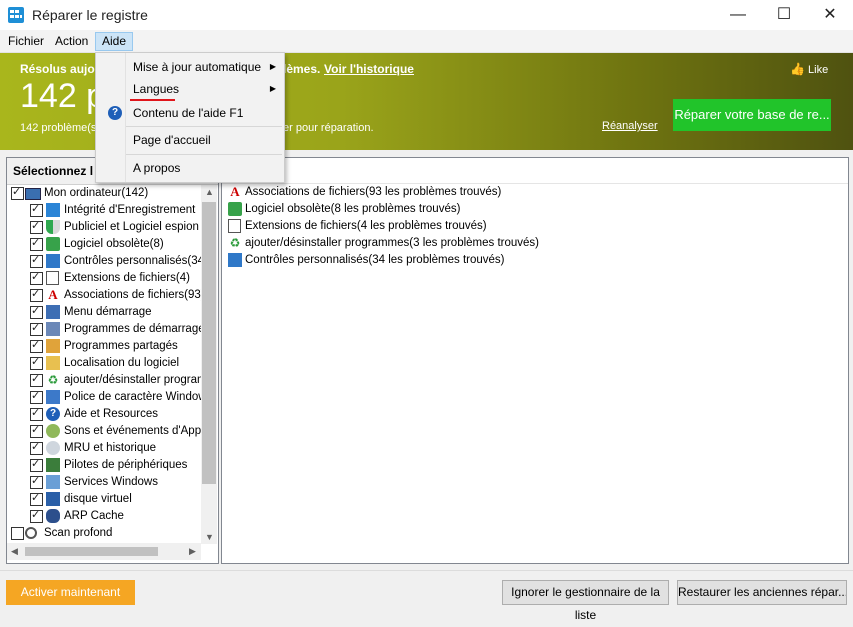 The image size is (853, 627). I want to click on tree-item: Programmes partagés, so click(104, 346).